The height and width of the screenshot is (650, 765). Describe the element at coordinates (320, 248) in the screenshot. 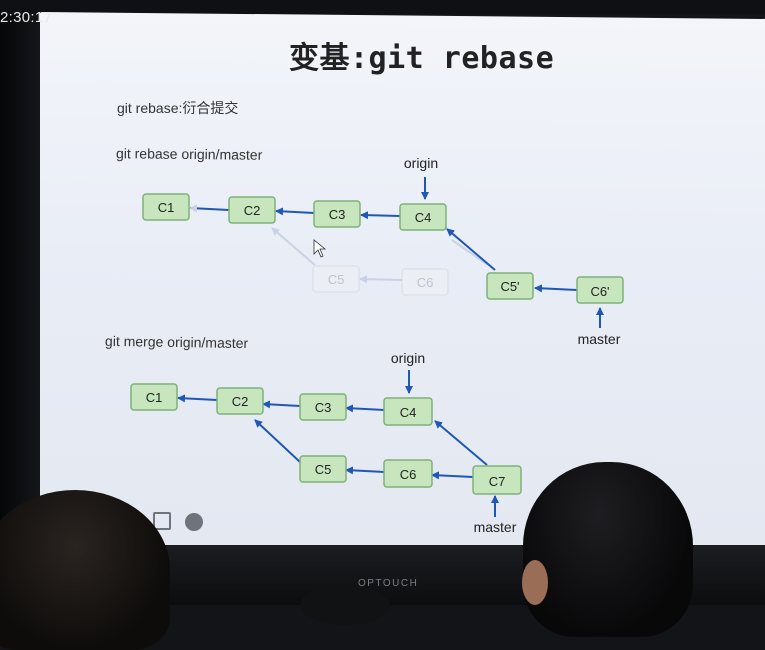

I see `mouse-cursor-icon` at that location.